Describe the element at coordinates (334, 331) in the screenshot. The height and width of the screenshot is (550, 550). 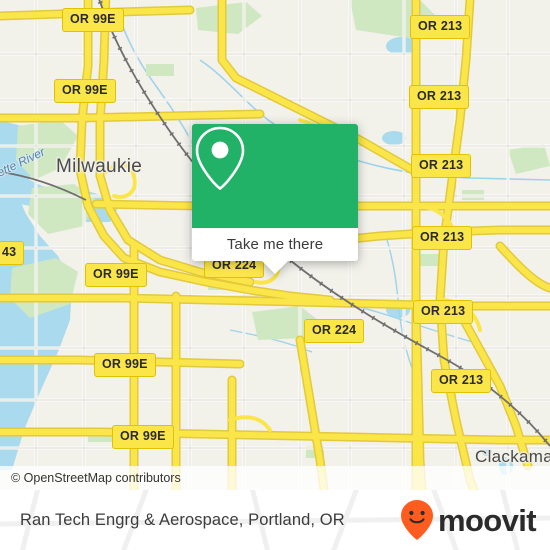
I see `highway-shield-or224-2: OR 224` at that location.